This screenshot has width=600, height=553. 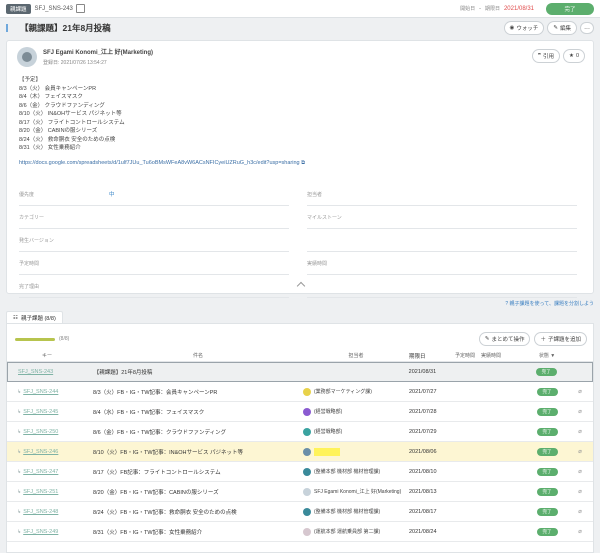 What do you see at coordinates (468, 9) in the screenshot?
I see `start-date-label: 開始日` at bounding box center [468, 9].